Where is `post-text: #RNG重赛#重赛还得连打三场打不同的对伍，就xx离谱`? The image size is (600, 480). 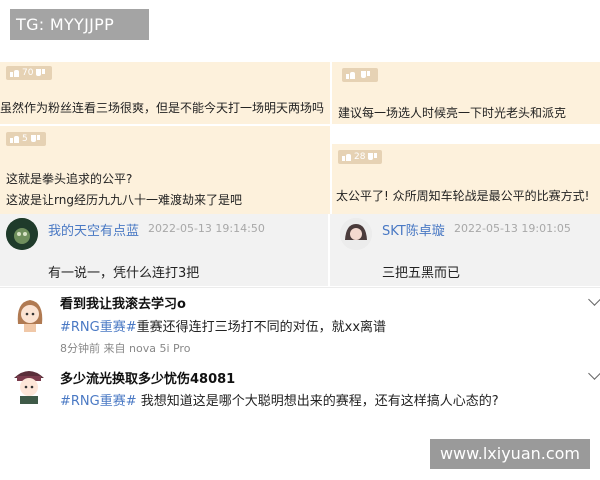
post-text: #RNG重赛#重赛还得连打三场打不同的对伍，就xx离谱 is located at coordinates (223, 325).